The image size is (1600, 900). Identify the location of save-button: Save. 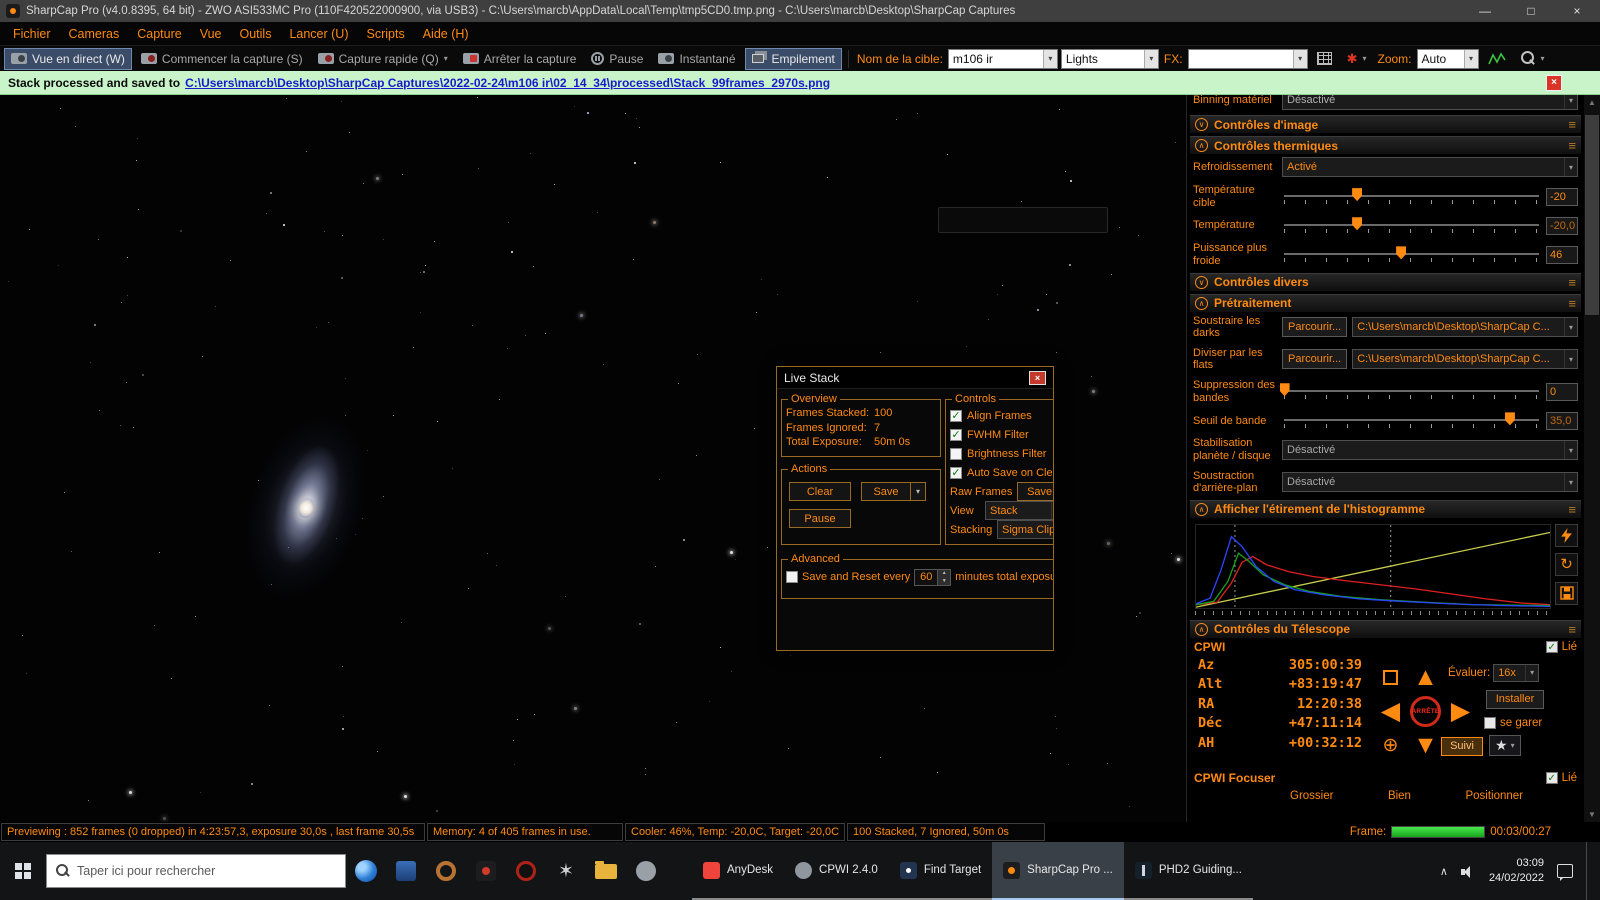
(886, 491).